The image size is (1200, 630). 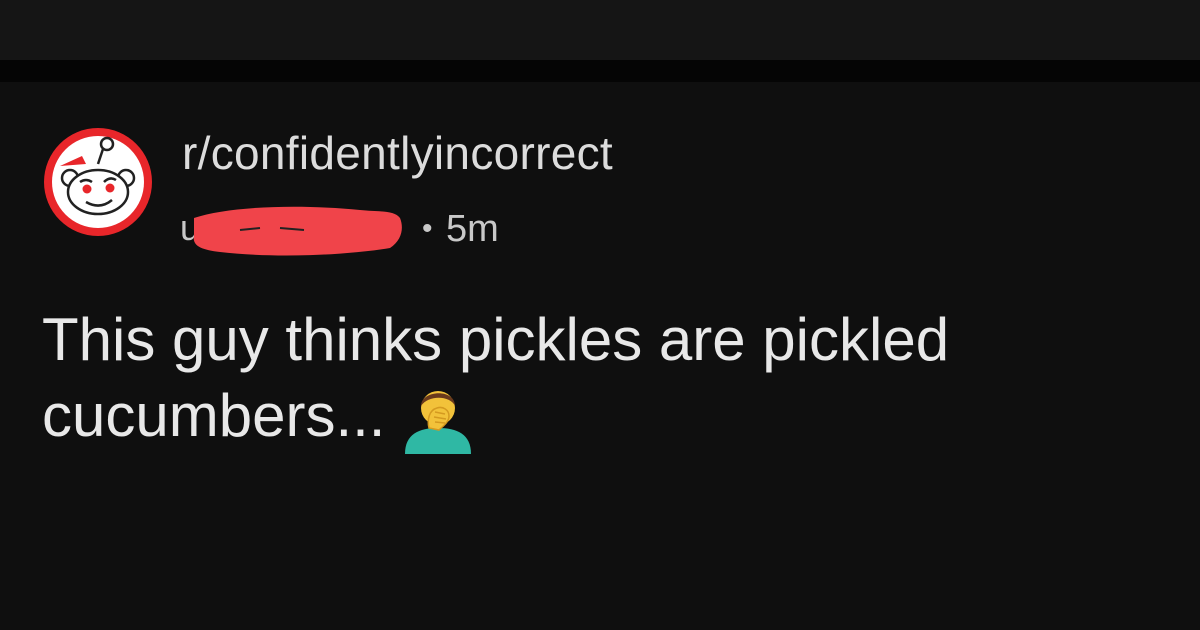 I want to click on section-divider, so click(x=600, y=71).